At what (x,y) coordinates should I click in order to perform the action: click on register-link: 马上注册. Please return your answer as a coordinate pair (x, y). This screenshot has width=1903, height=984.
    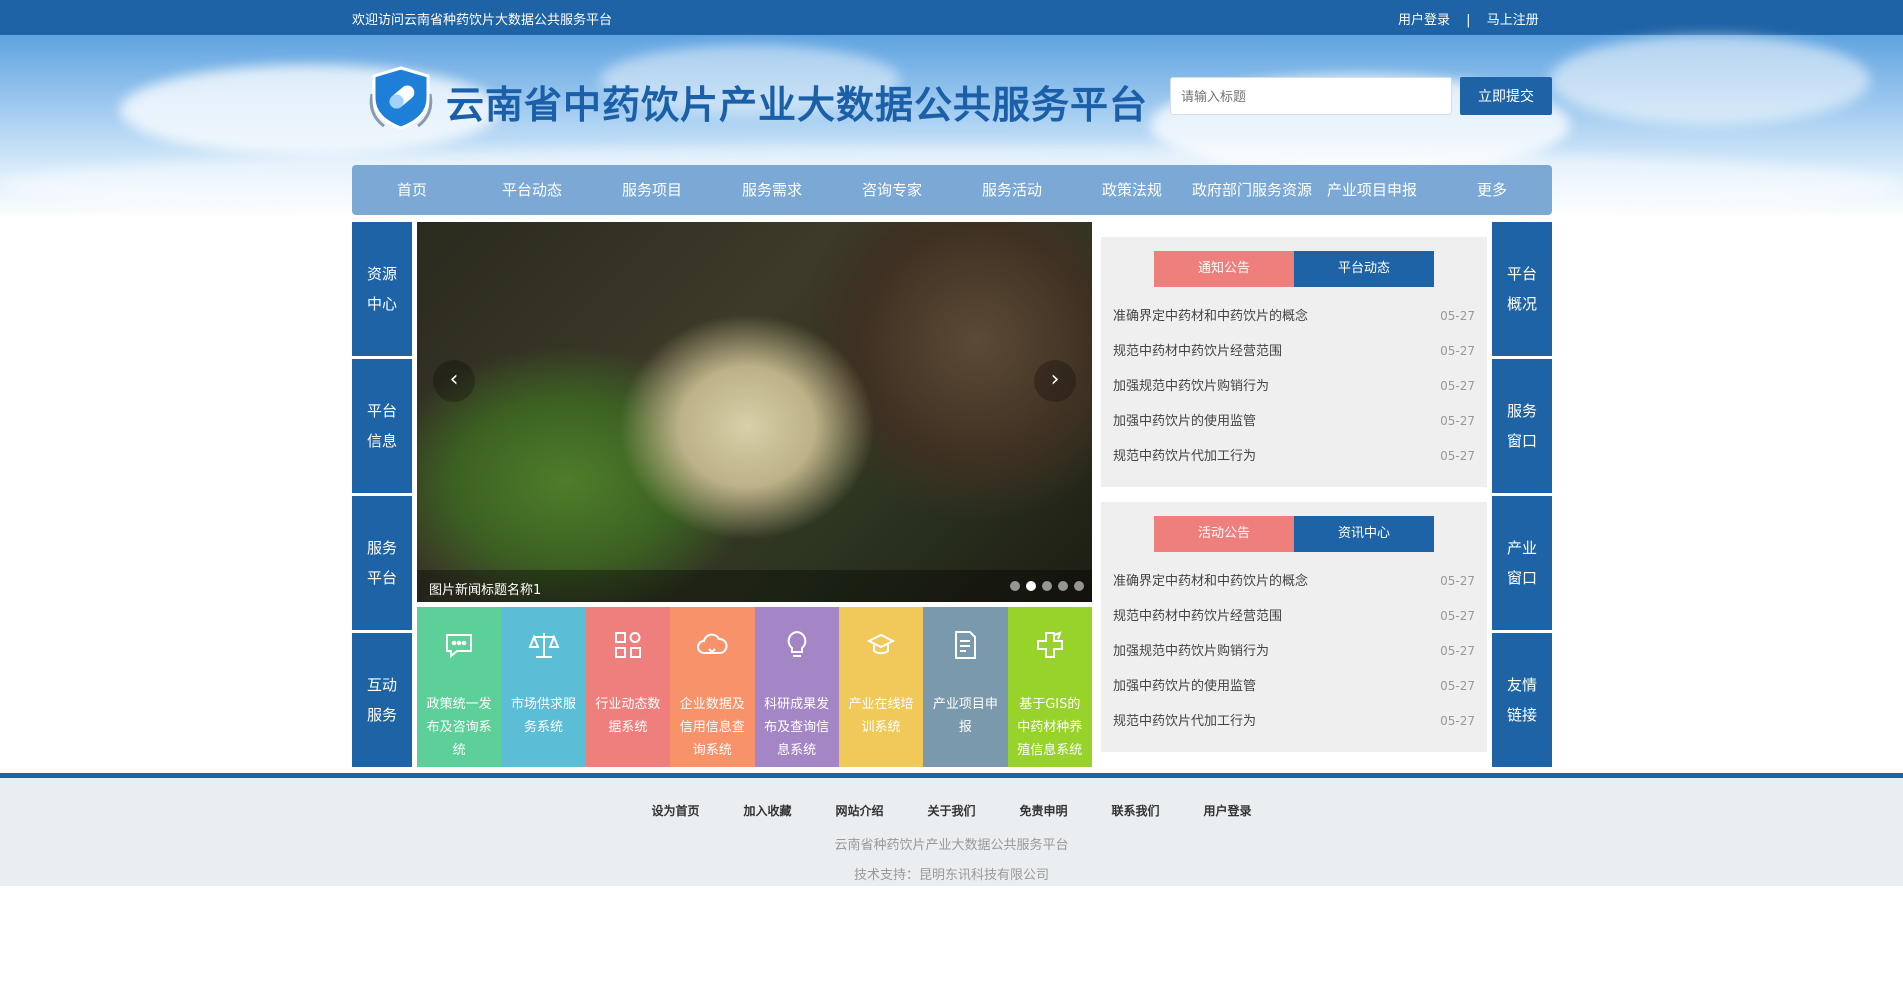
    Looking at the image, I should click on (1513, 20).